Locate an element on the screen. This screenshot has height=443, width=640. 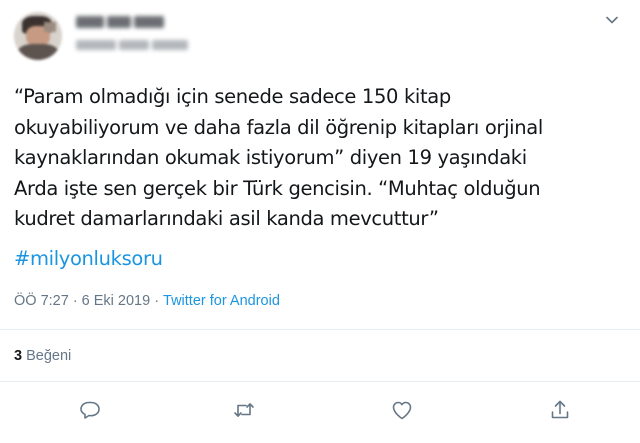
action-bar is located at coordinates (320, 411).